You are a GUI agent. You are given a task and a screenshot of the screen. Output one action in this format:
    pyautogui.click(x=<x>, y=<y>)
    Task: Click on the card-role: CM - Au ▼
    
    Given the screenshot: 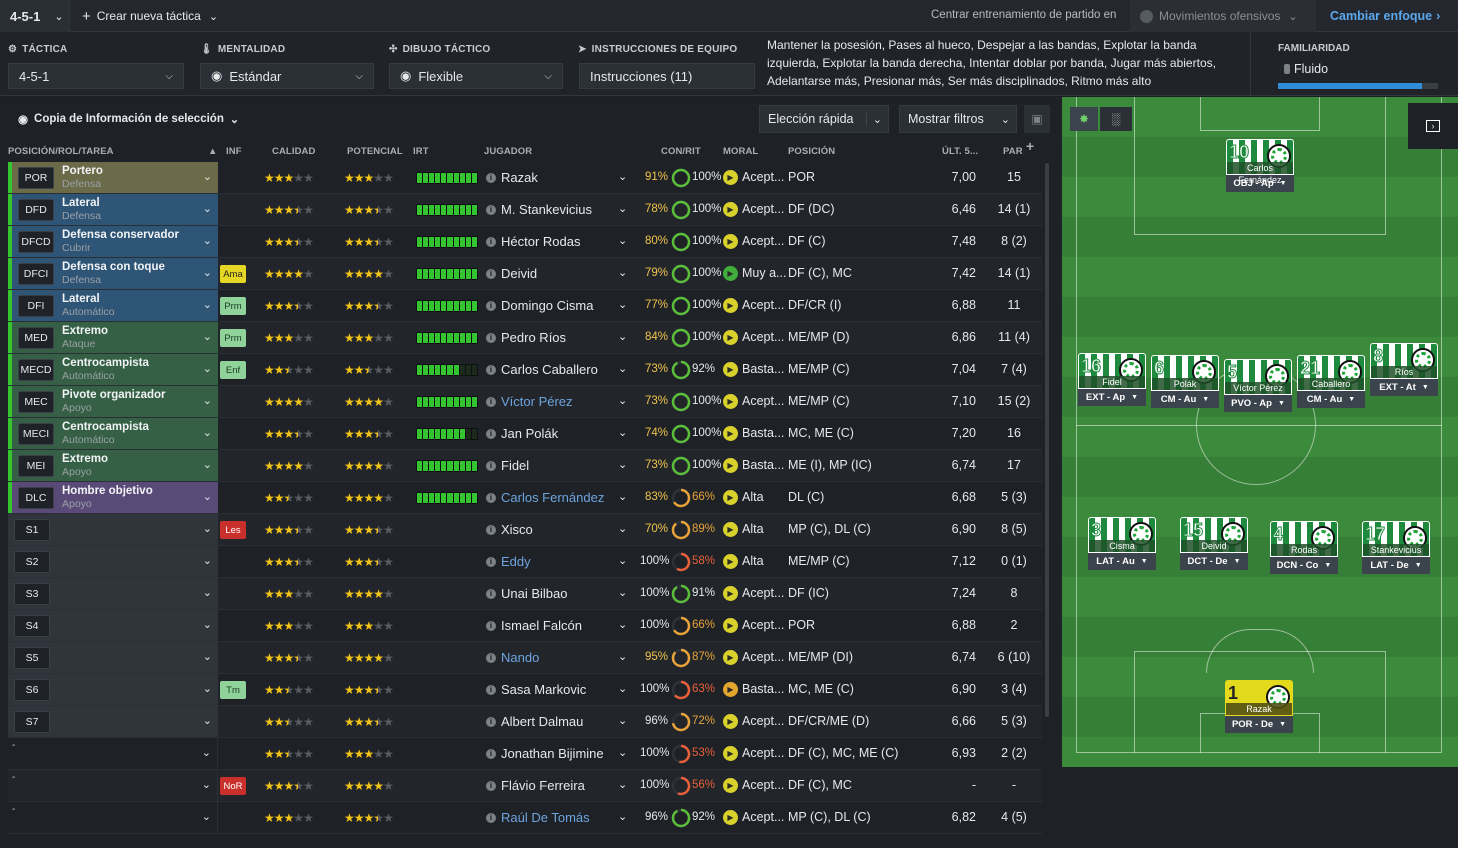 What is the action you would take?
    pyautogui.click(x=1331, y=399)
    